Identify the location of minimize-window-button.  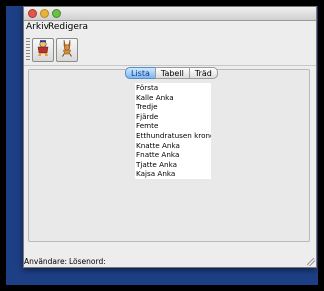
(44, 13).